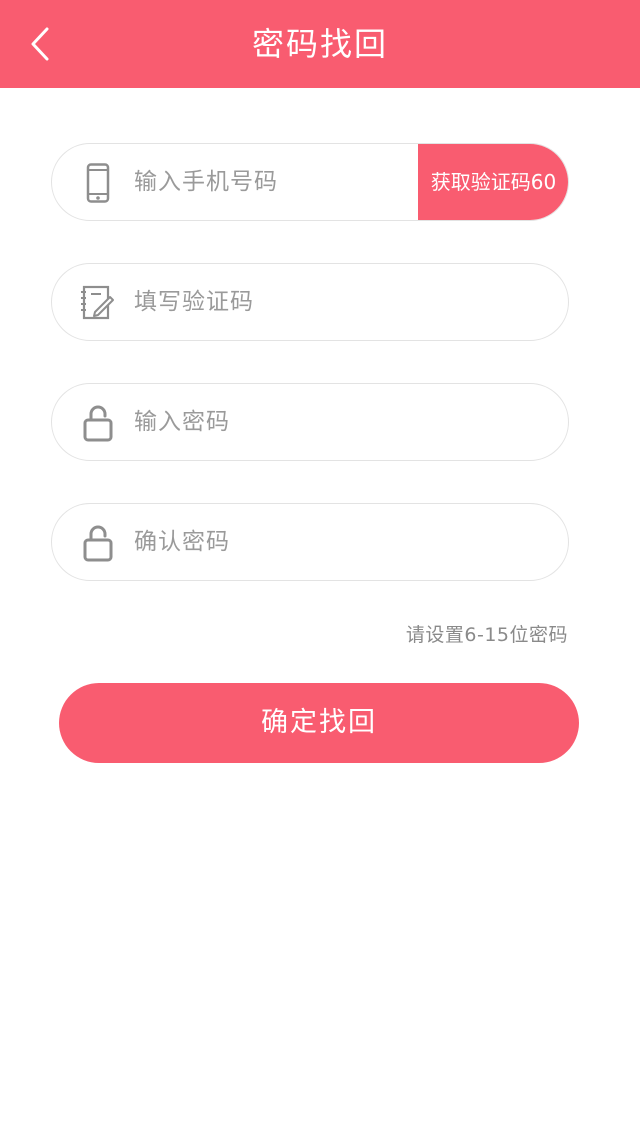 The width and height of the screenshot is (640, 1136). I want to click on phone-input, so click(299, 182).